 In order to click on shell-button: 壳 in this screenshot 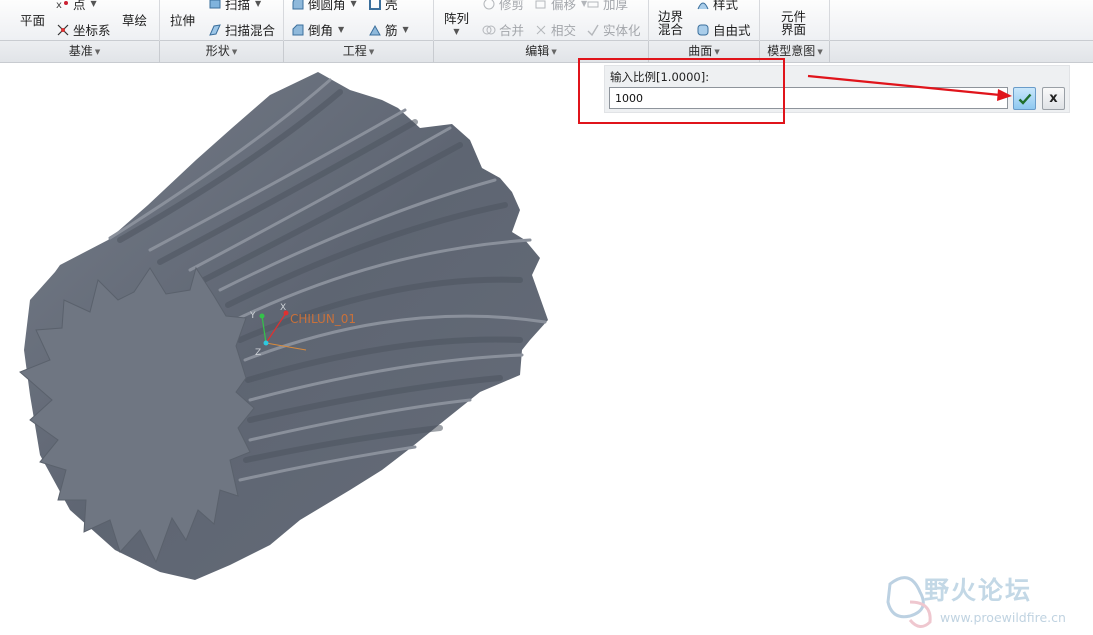, I will do `click(383, 6)`.